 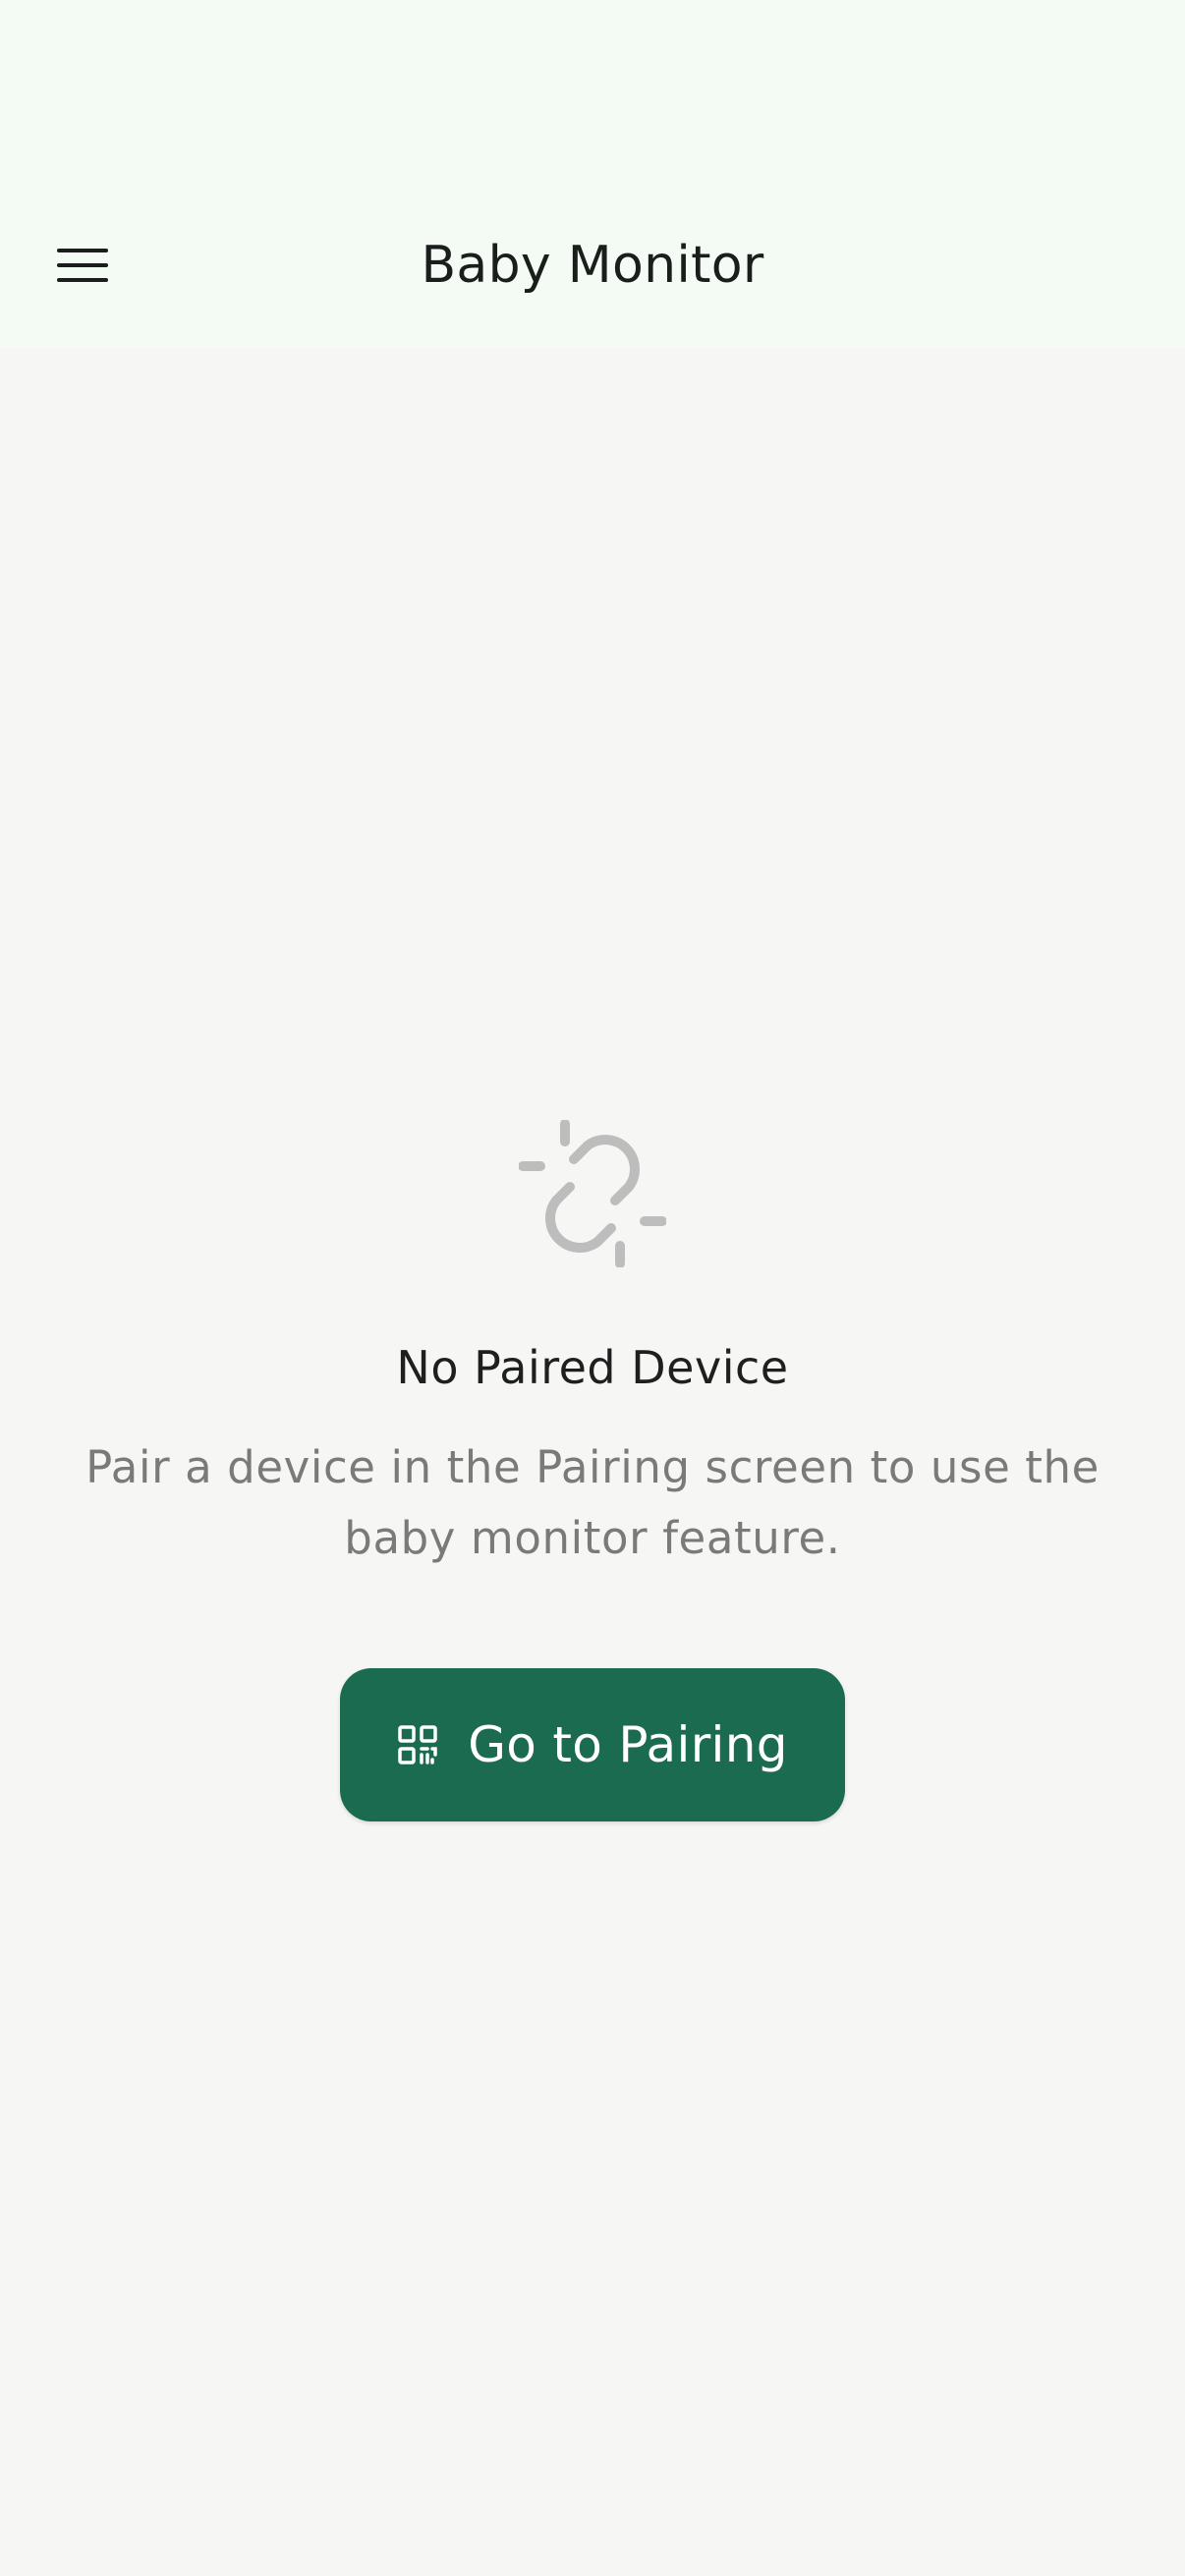 What do you see at coordinates (592, 1193) in the screenshot?
I see `link-off-icon` at bounding box center [592, 1193].